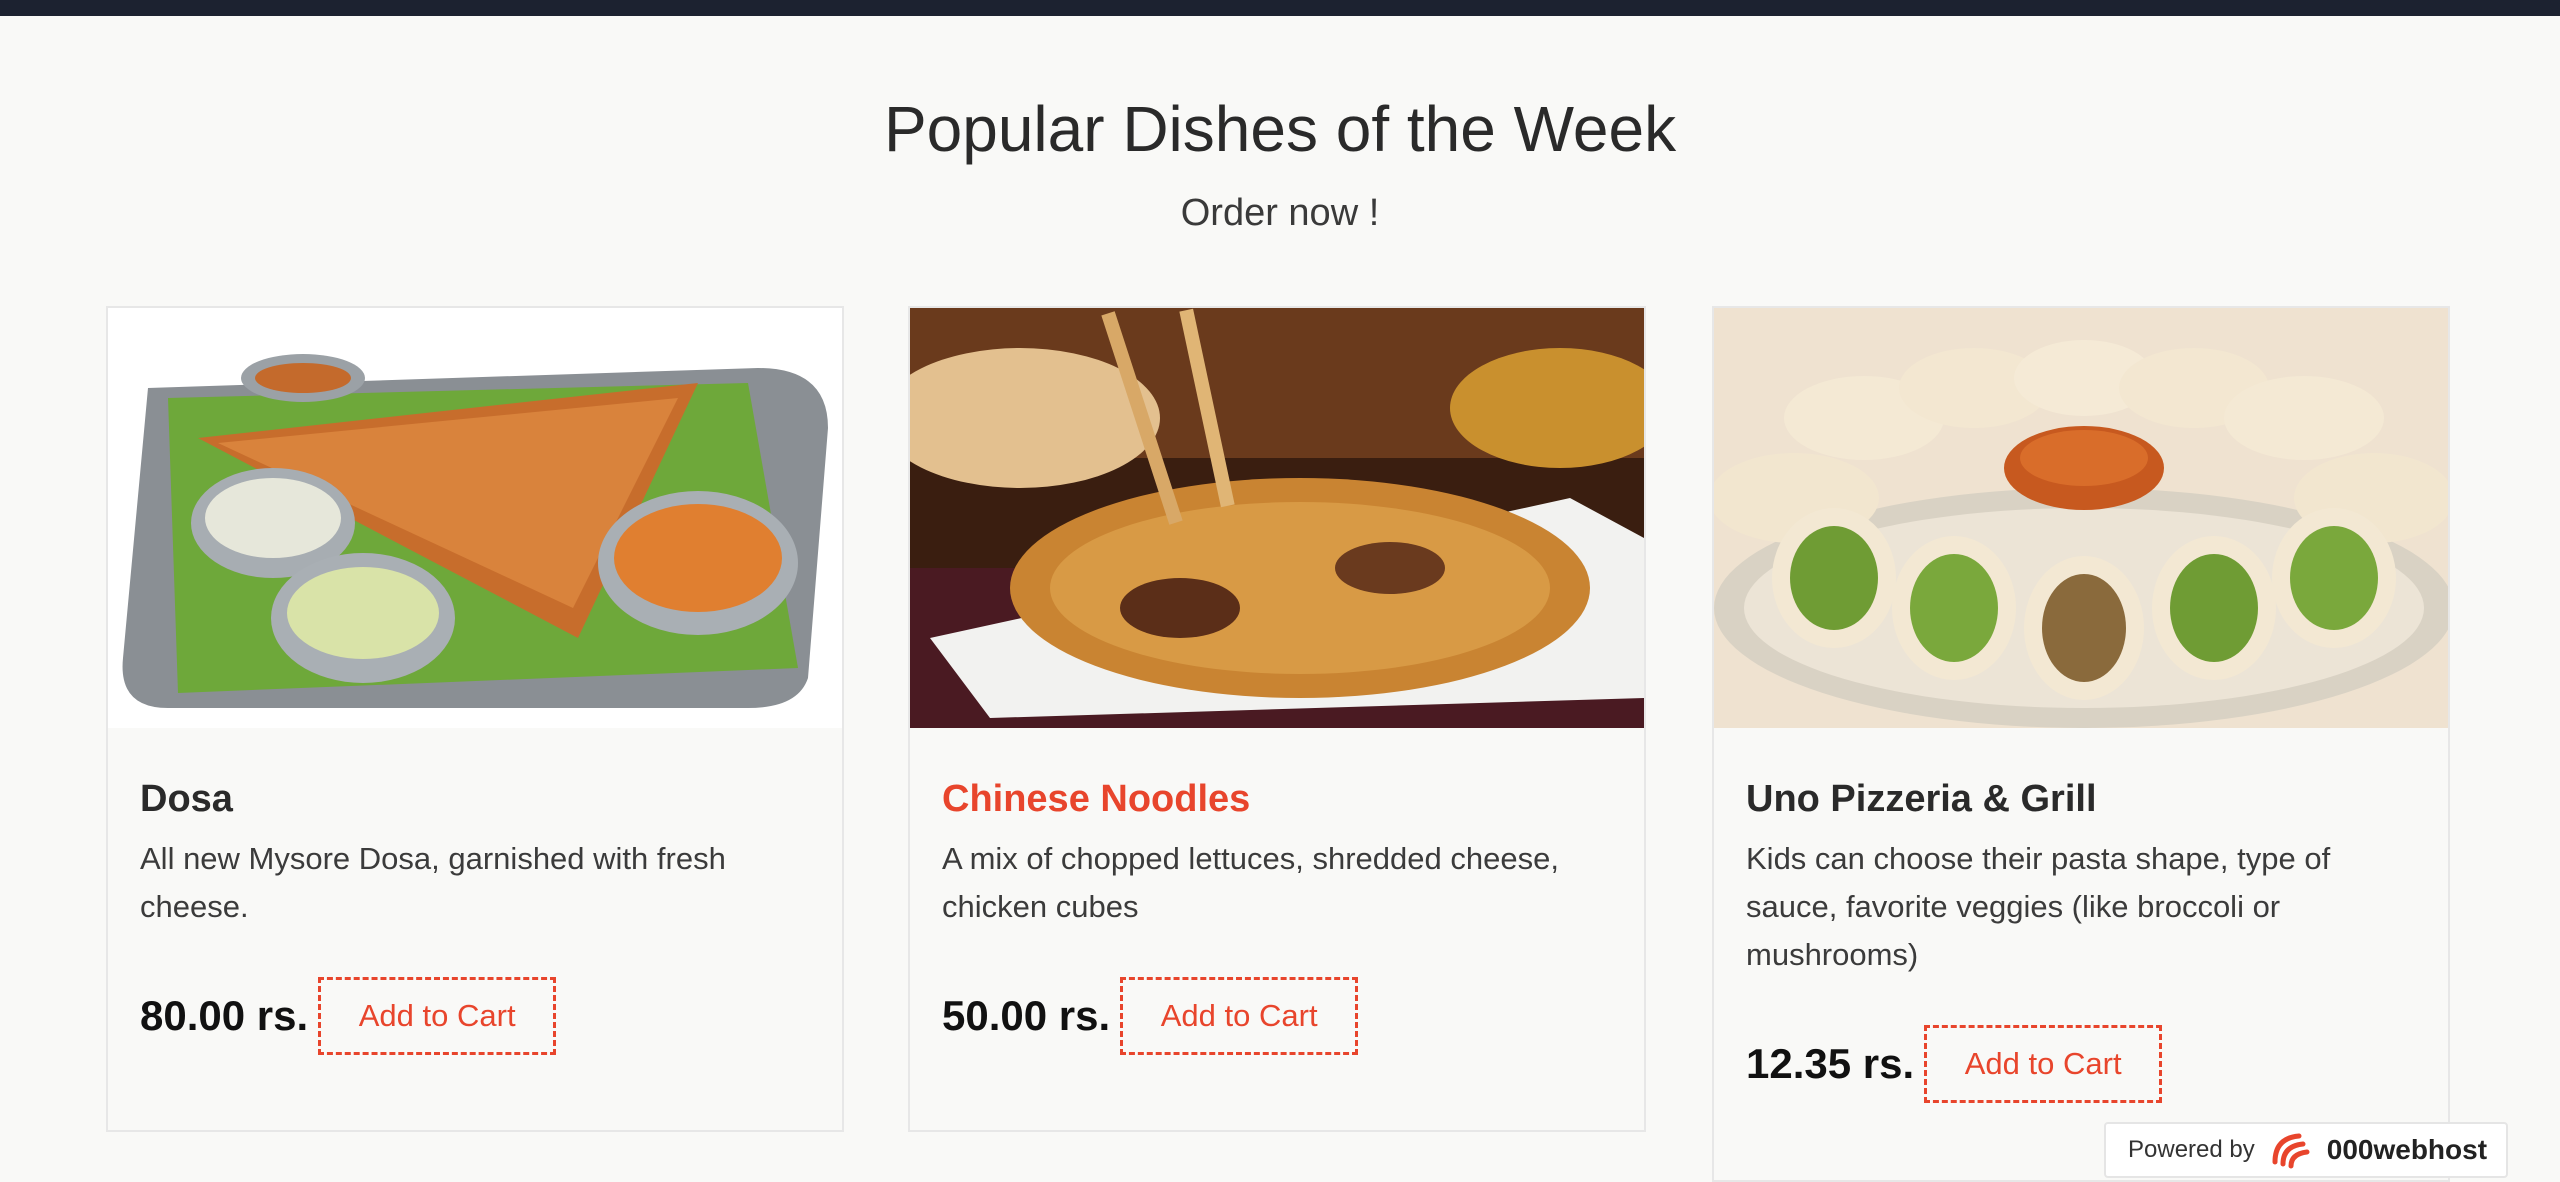  Describe the element at coordinates (224, 1015) in the screenshot. I see `dish-price: 80.00 rs.` at that location.